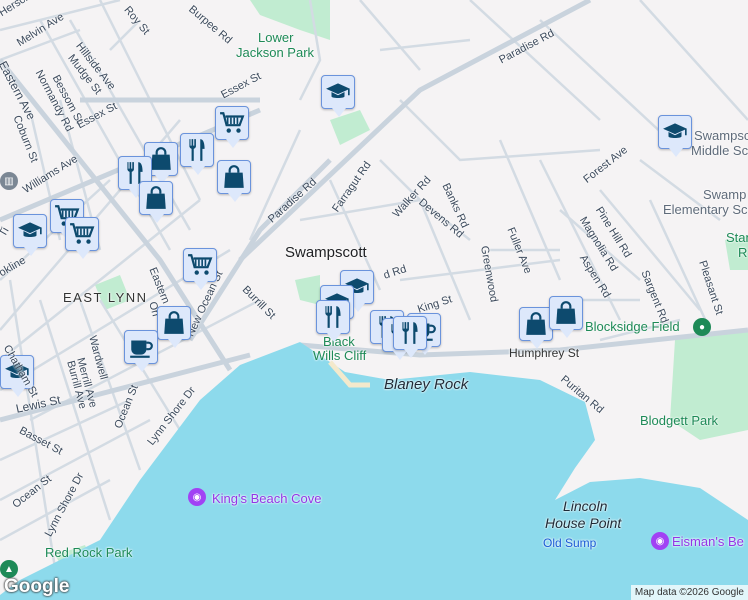 The image size is (748, 600). What do you see at coordinates (689, 592) in the screenshot?
I see `map-attribution: Map data ©2026 Google` at bounding box center [689, 592].